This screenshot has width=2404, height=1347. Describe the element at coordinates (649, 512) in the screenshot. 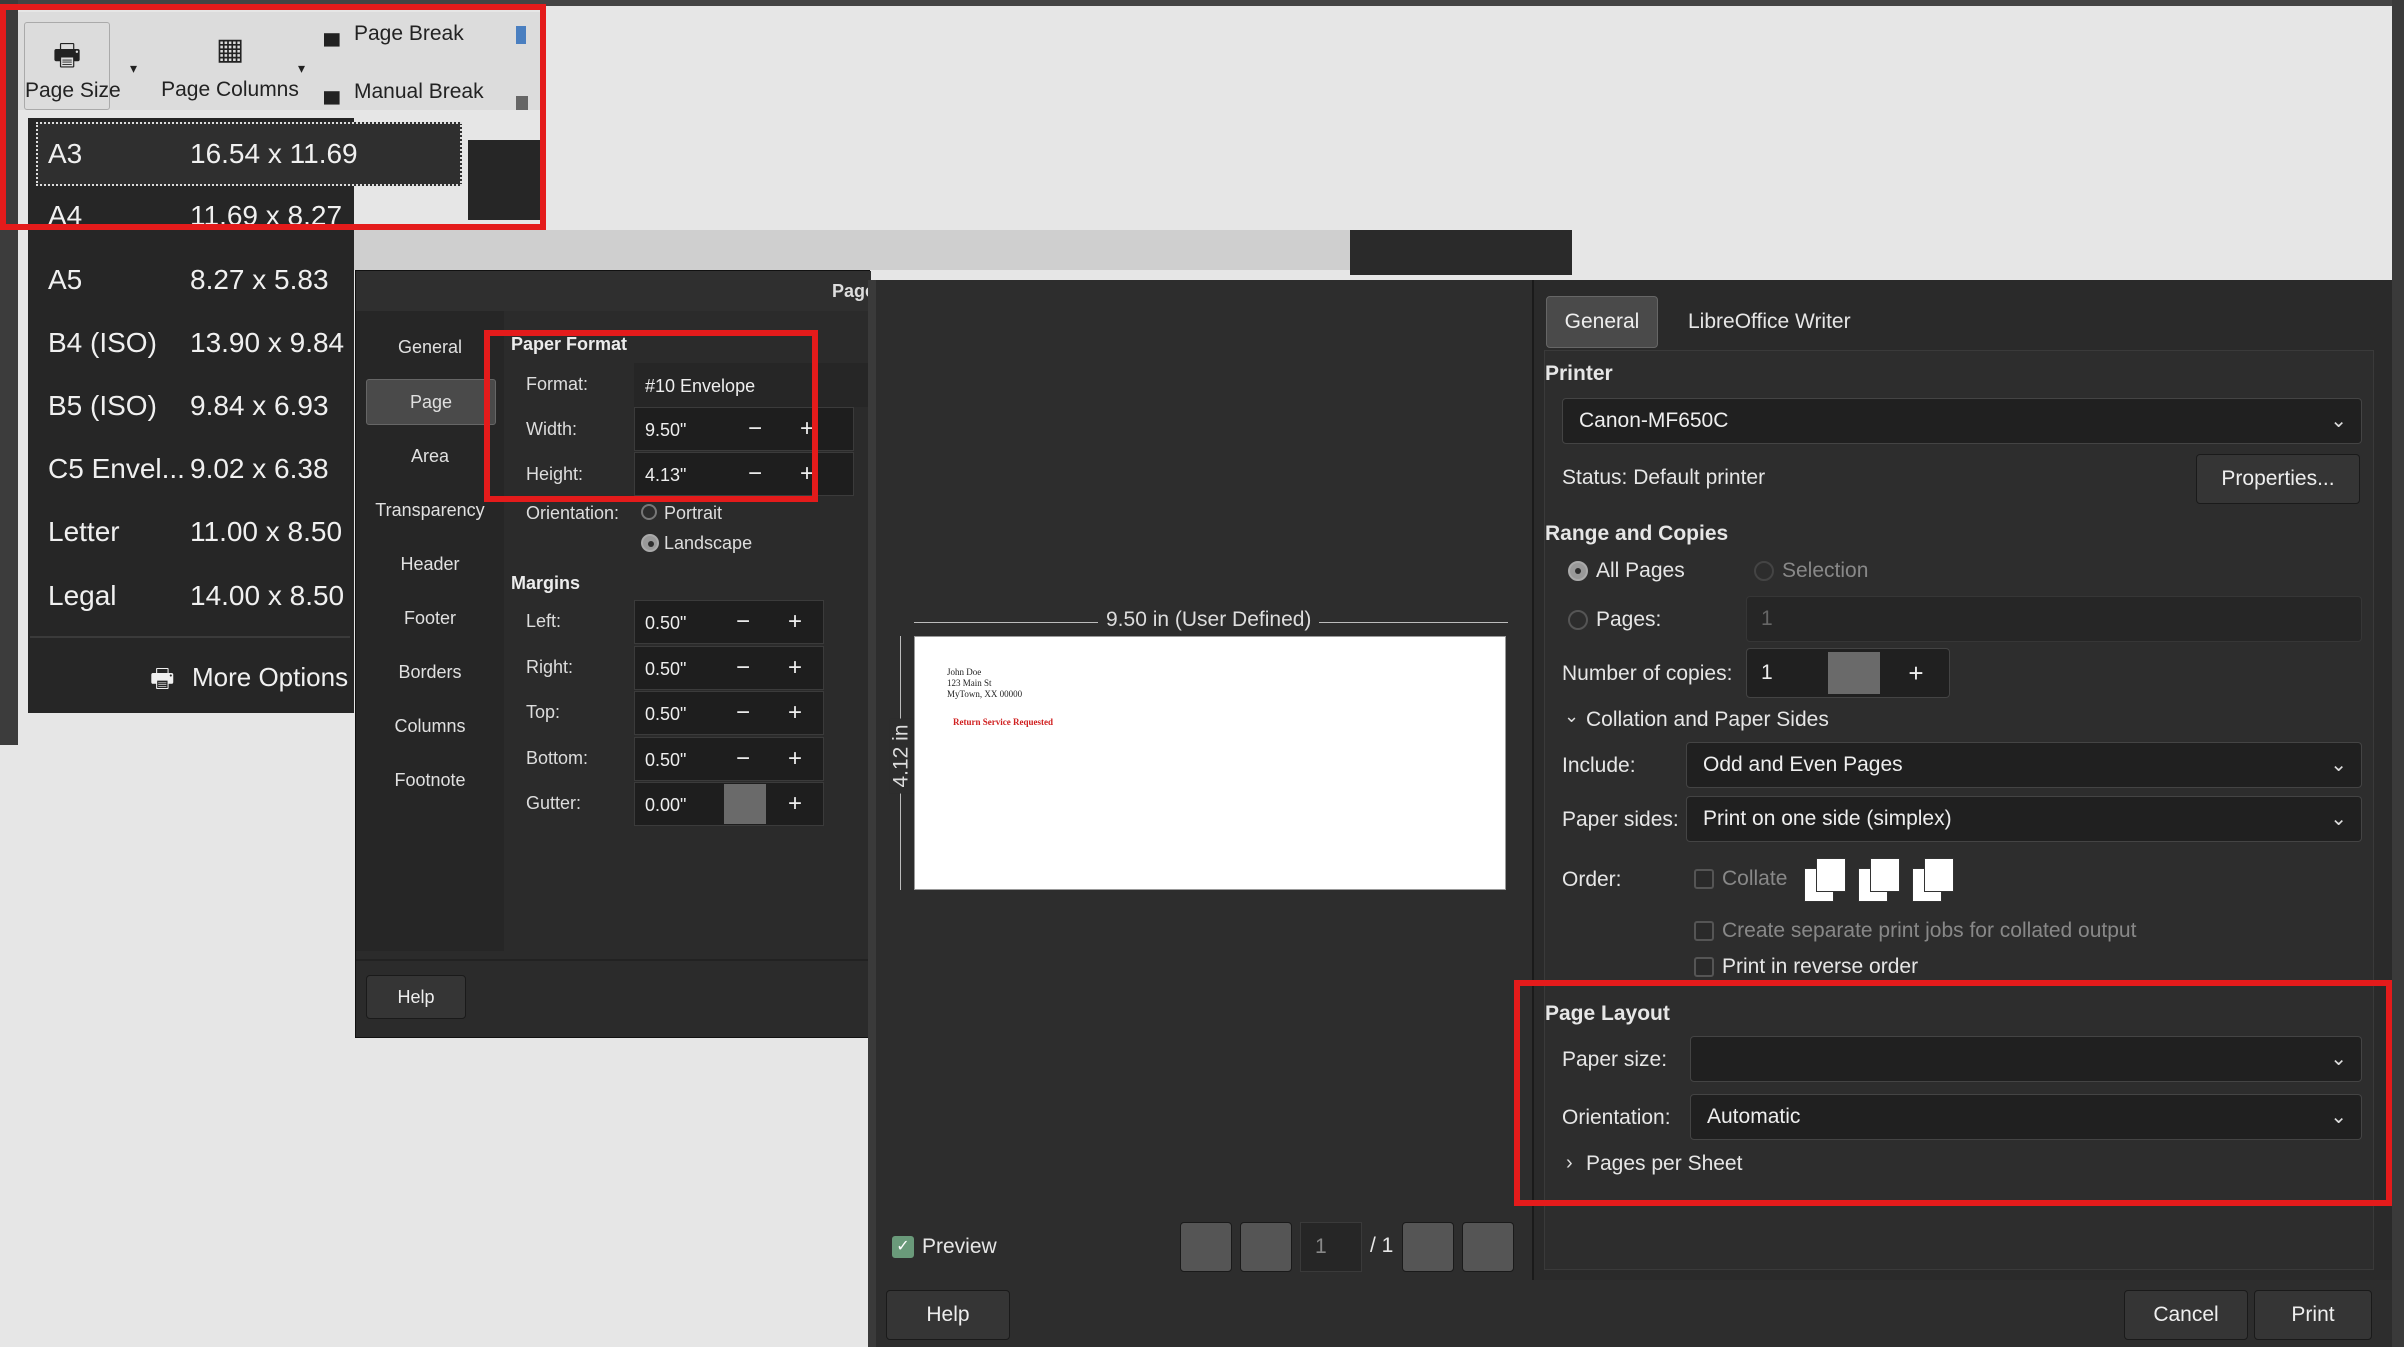

I see `portrait-radio` at that location.